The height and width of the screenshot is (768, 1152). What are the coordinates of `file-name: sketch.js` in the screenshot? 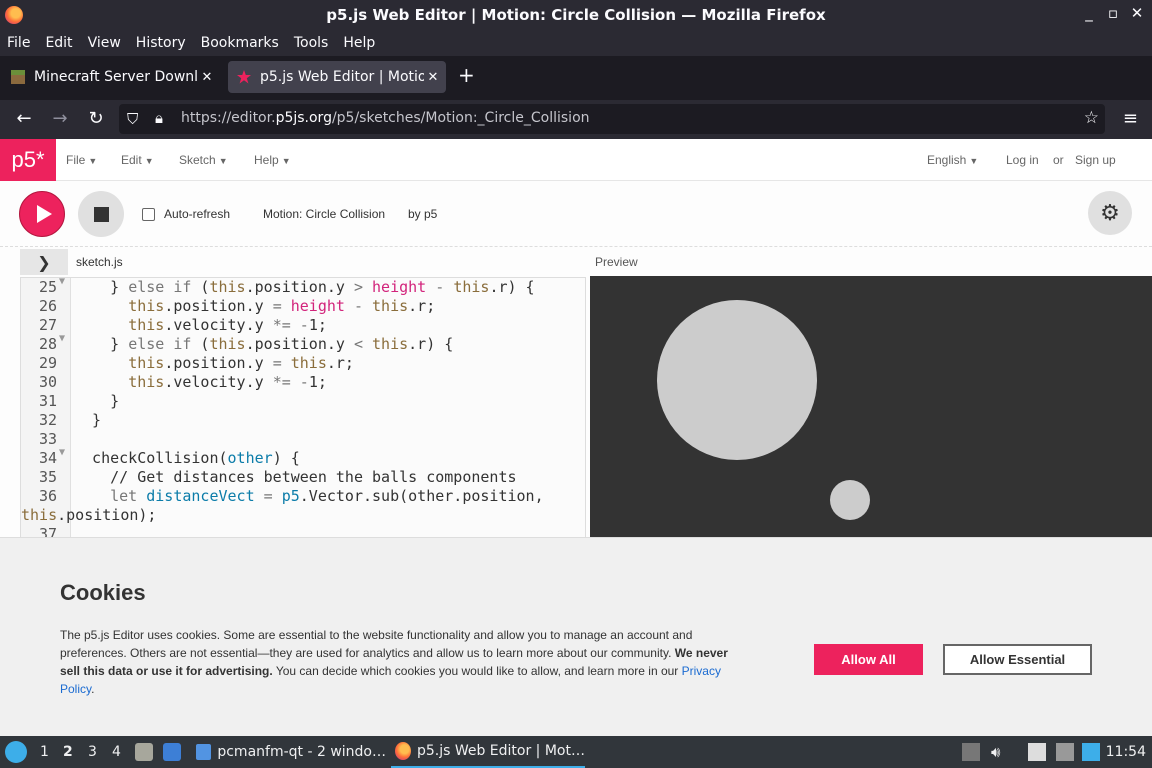 It's located at (99, 262).